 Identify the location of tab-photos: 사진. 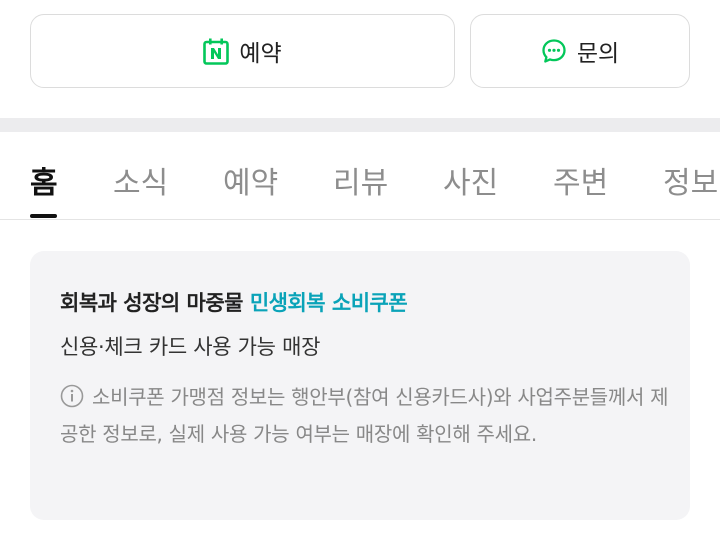
(470, 180).